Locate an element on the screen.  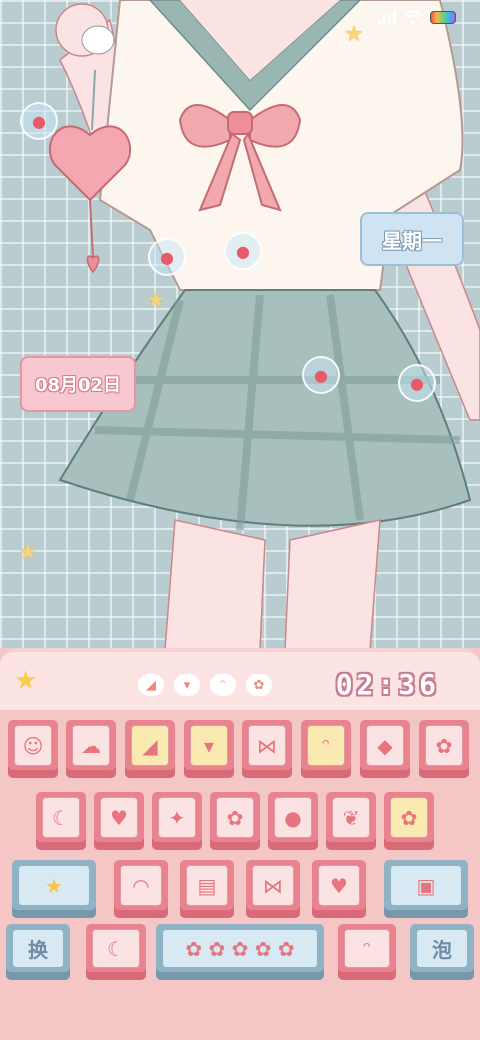
battery-icon is located at coordinates (443, 17).